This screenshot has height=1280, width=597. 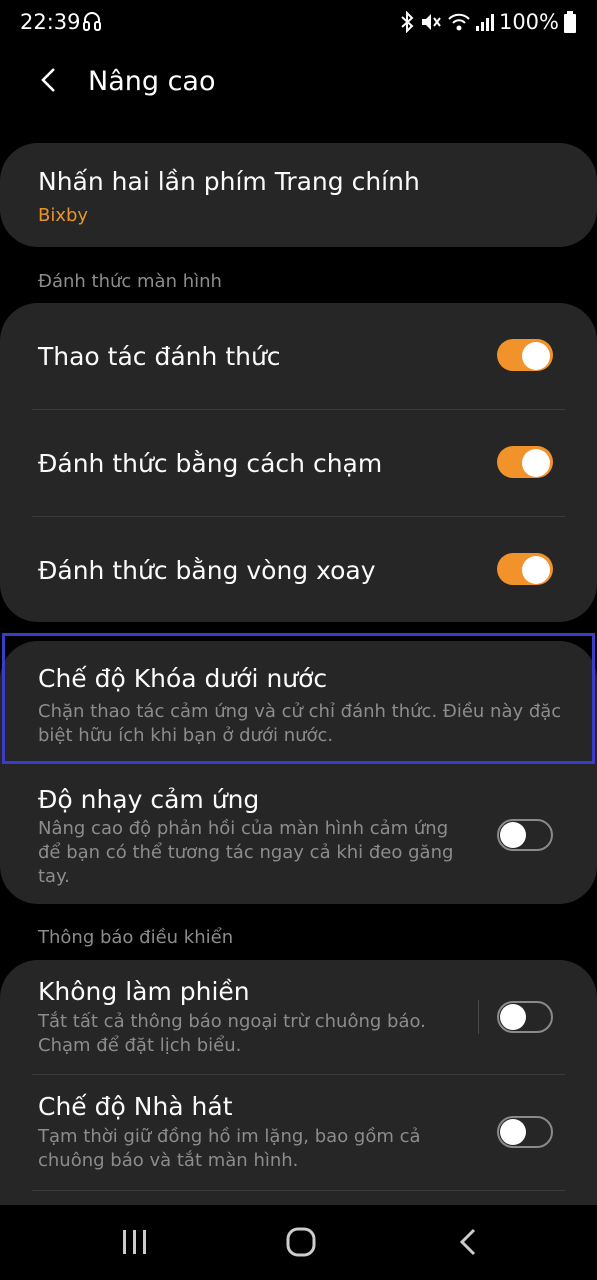 What do you see at coordinates (135, 1106) in the screenshot?
I see `theater-mode-title: Chế độ Nhà hát` at bounding box center [135, 1106].